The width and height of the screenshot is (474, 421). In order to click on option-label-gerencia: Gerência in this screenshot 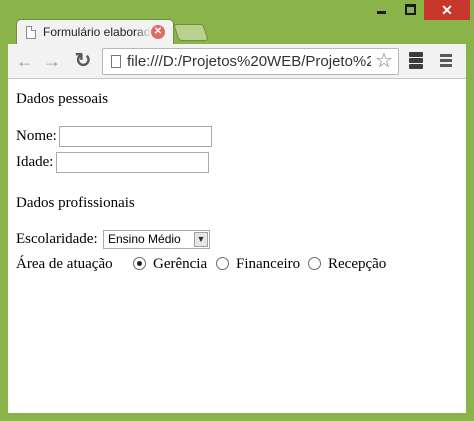, I will do `click(180, 264)`.